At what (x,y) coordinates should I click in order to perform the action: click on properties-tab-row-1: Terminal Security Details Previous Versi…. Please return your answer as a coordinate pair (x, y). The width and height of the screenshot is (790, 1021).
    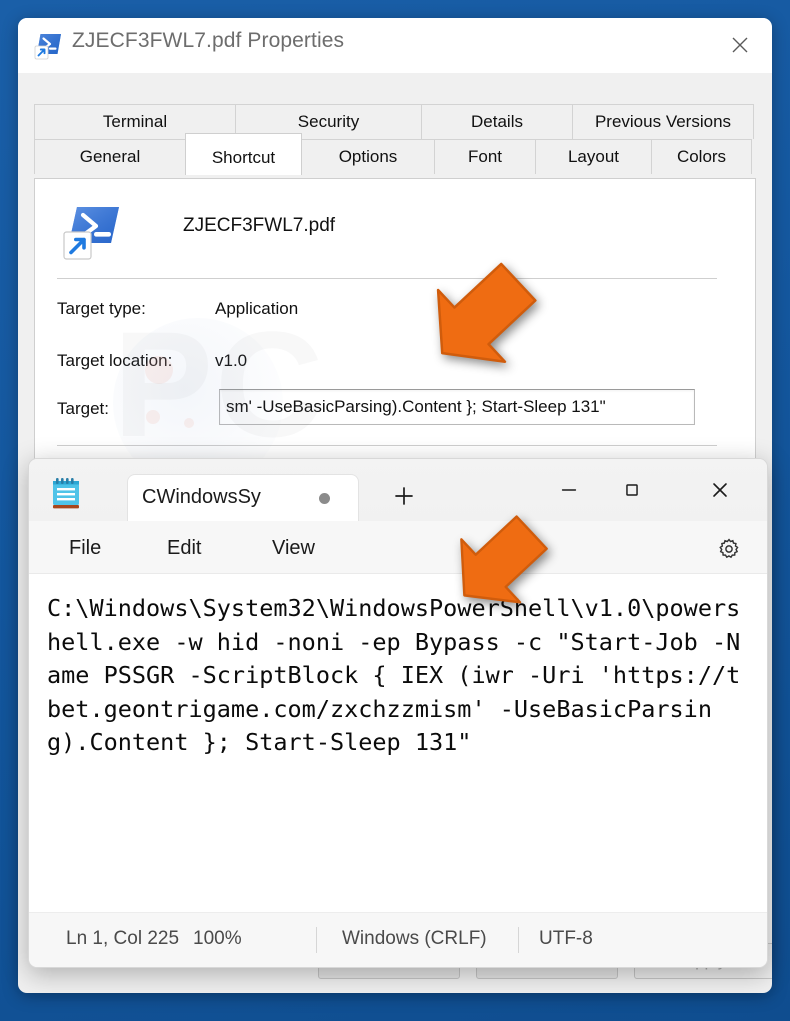
    Looking at the image, I should click on (395, 121).